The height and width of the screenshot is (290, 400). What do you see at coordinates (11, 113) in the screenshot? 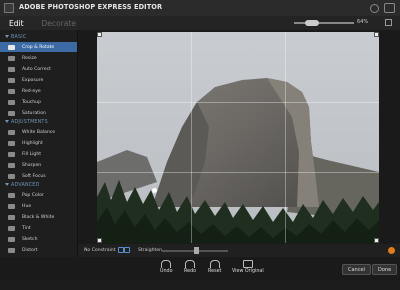
I see `saturation-icon` at bounding box center [11, 113].